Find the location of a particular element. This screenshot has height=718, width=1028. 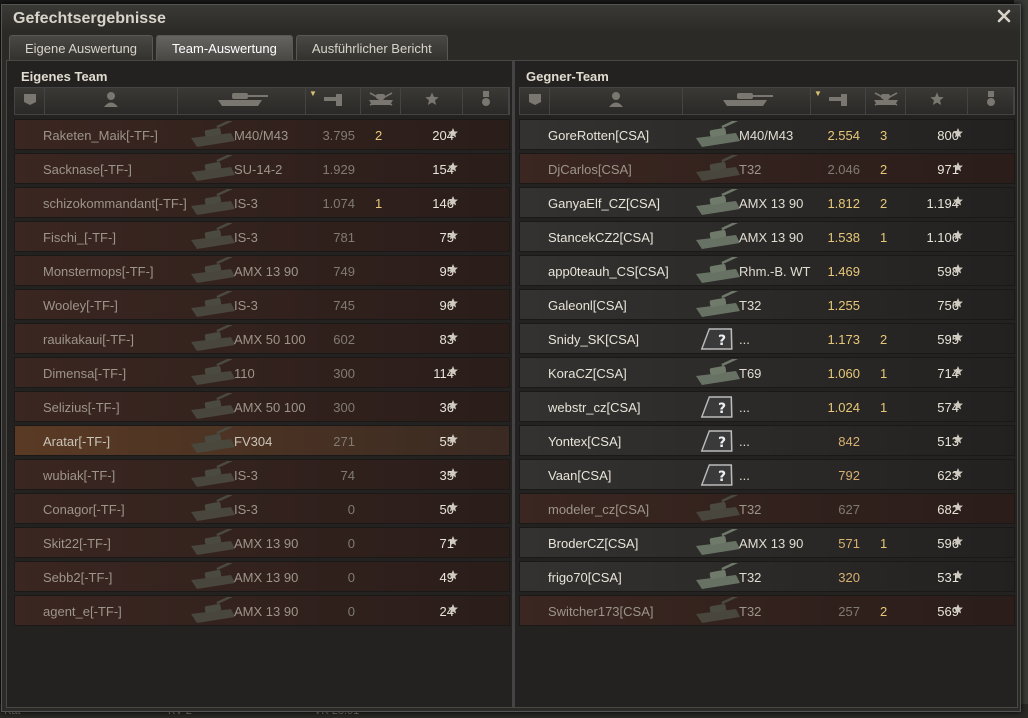

player-row: StancekCZ2[CSA] AMX 13 90 1.538 1 1.106 is located at coordinates (767, 235).